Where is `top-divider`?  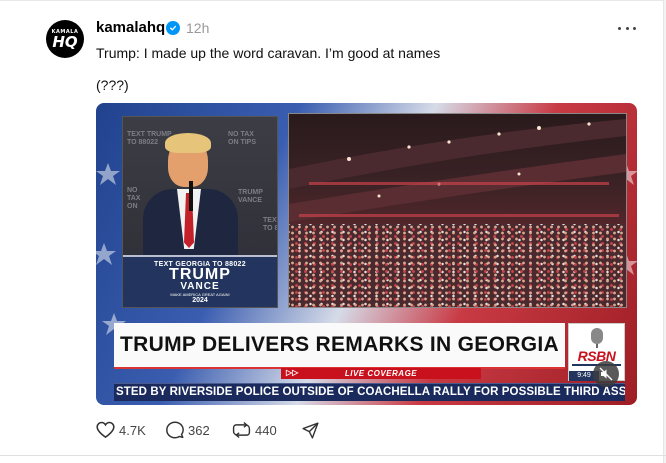
top-divider is located at coordinates (333, 0).